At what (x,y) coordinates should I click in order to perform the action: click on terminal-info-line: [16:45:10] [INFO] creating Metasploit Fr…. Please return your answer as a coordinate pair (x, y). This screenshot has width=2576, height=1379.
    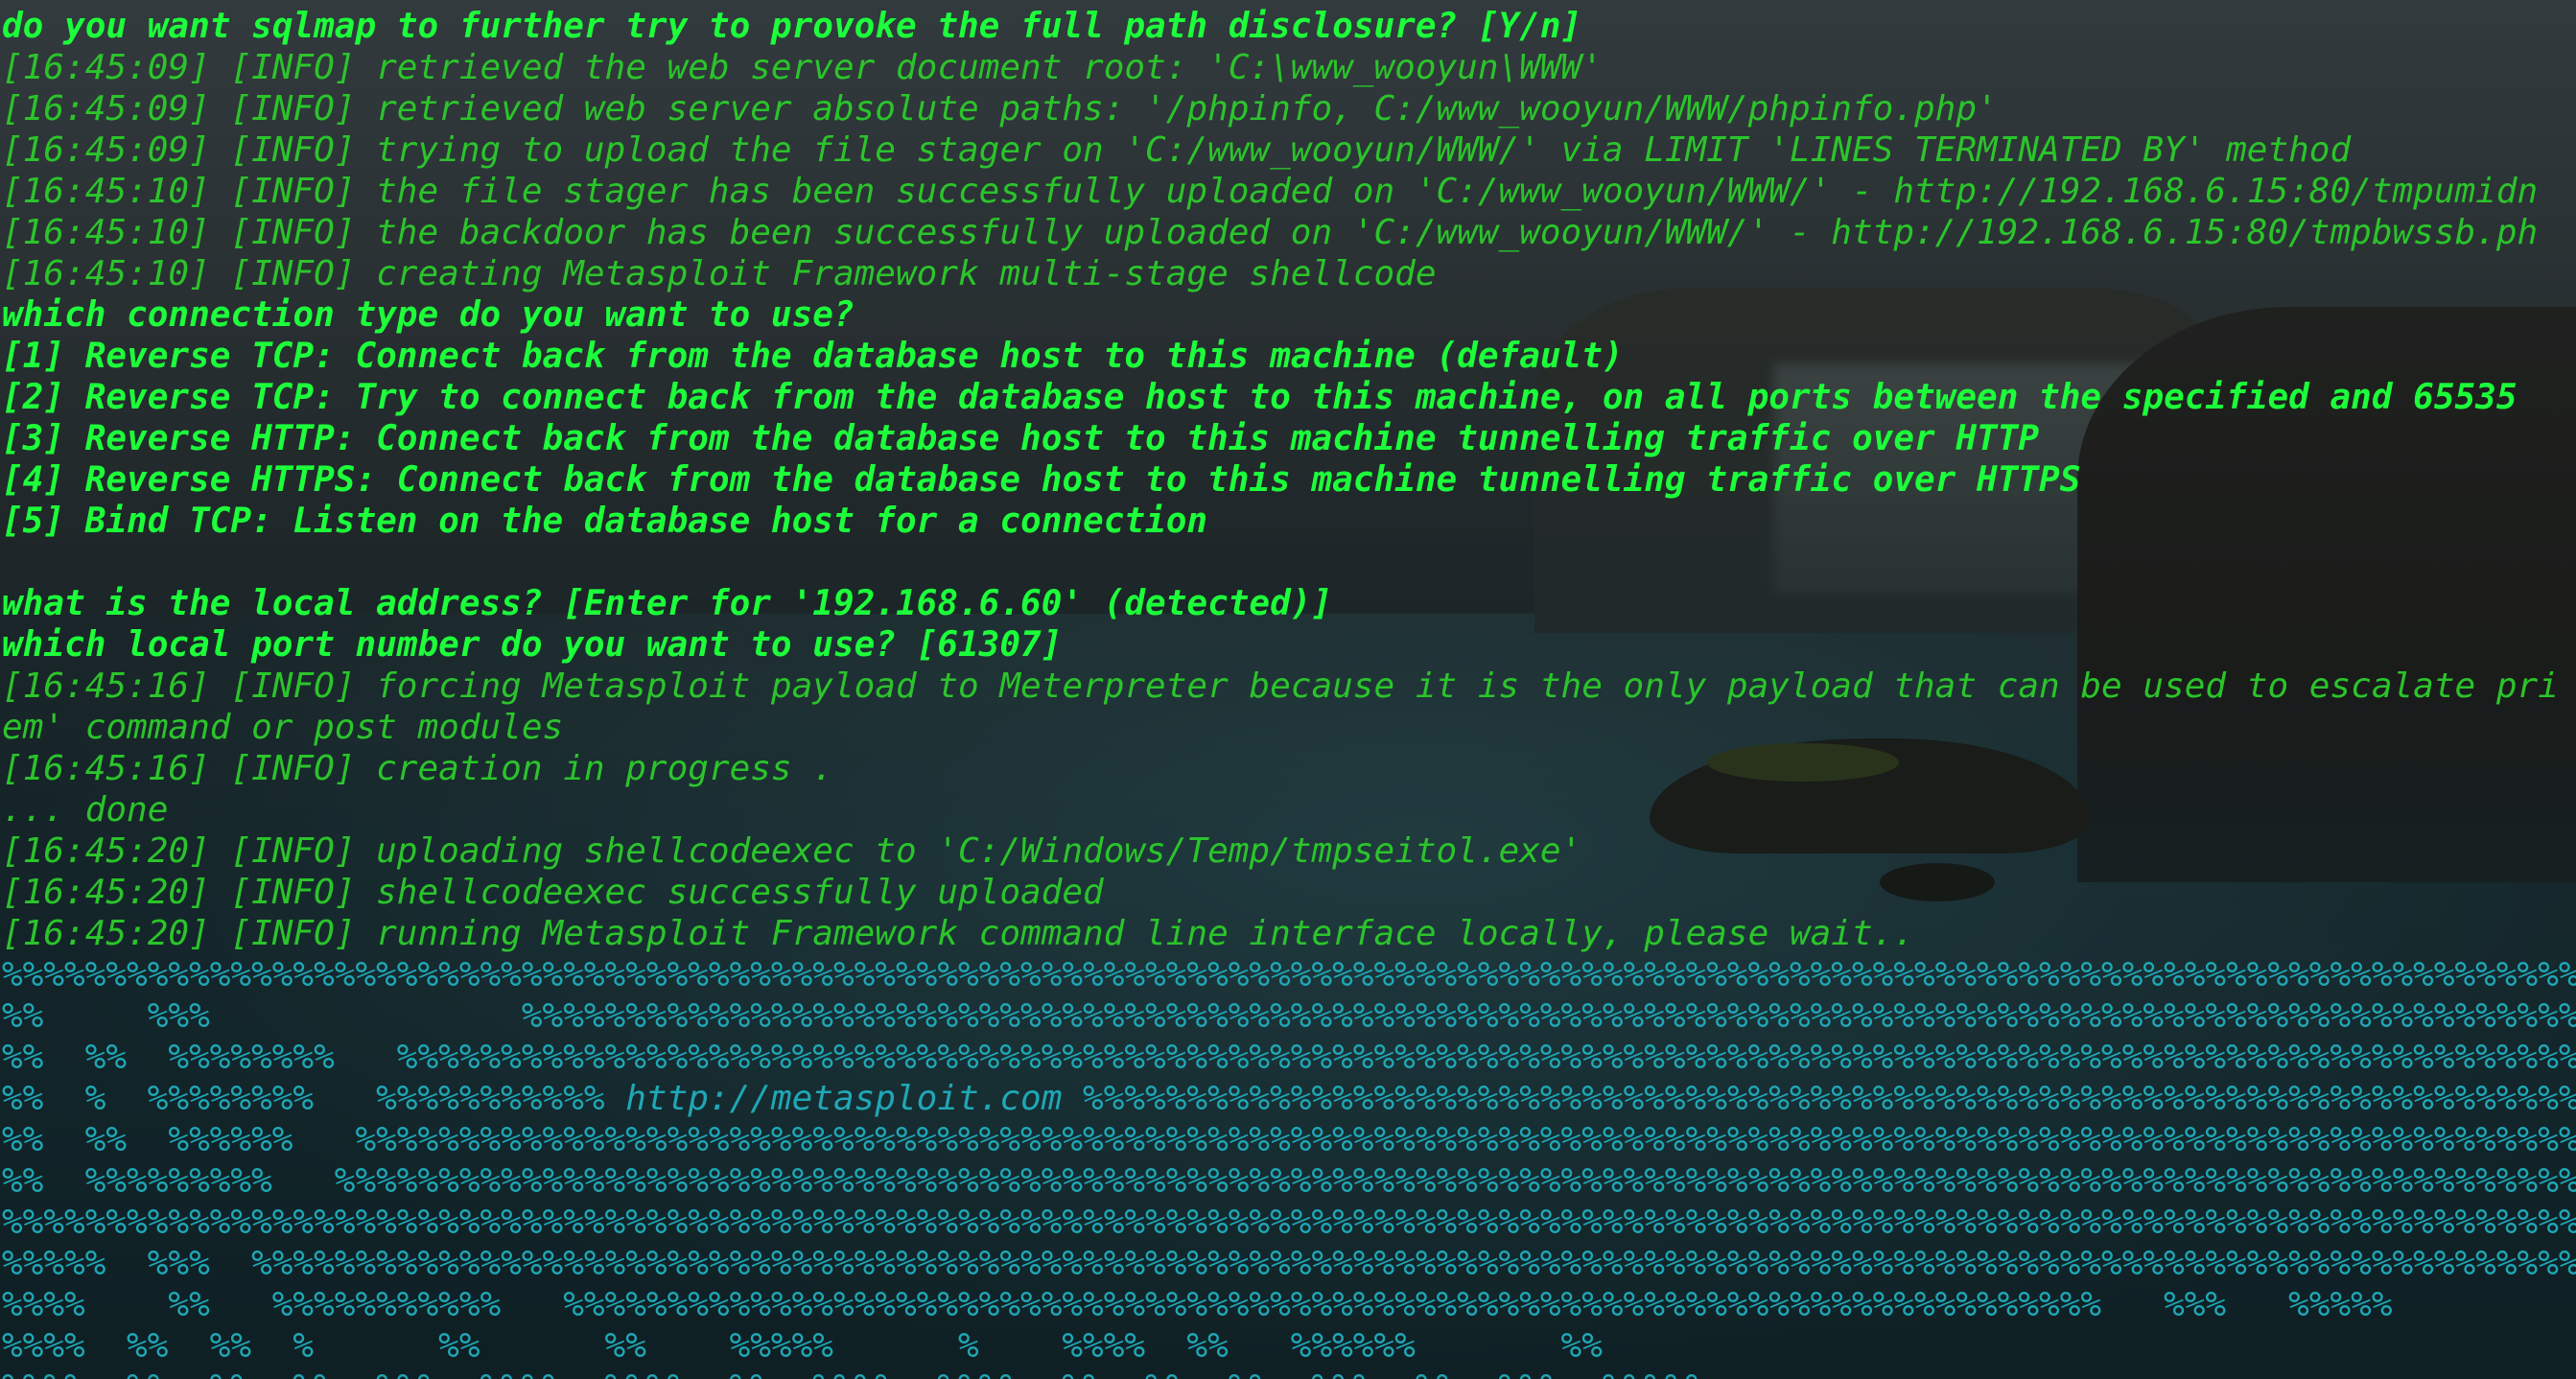
    Looking at the image, I should click on (719, 274).